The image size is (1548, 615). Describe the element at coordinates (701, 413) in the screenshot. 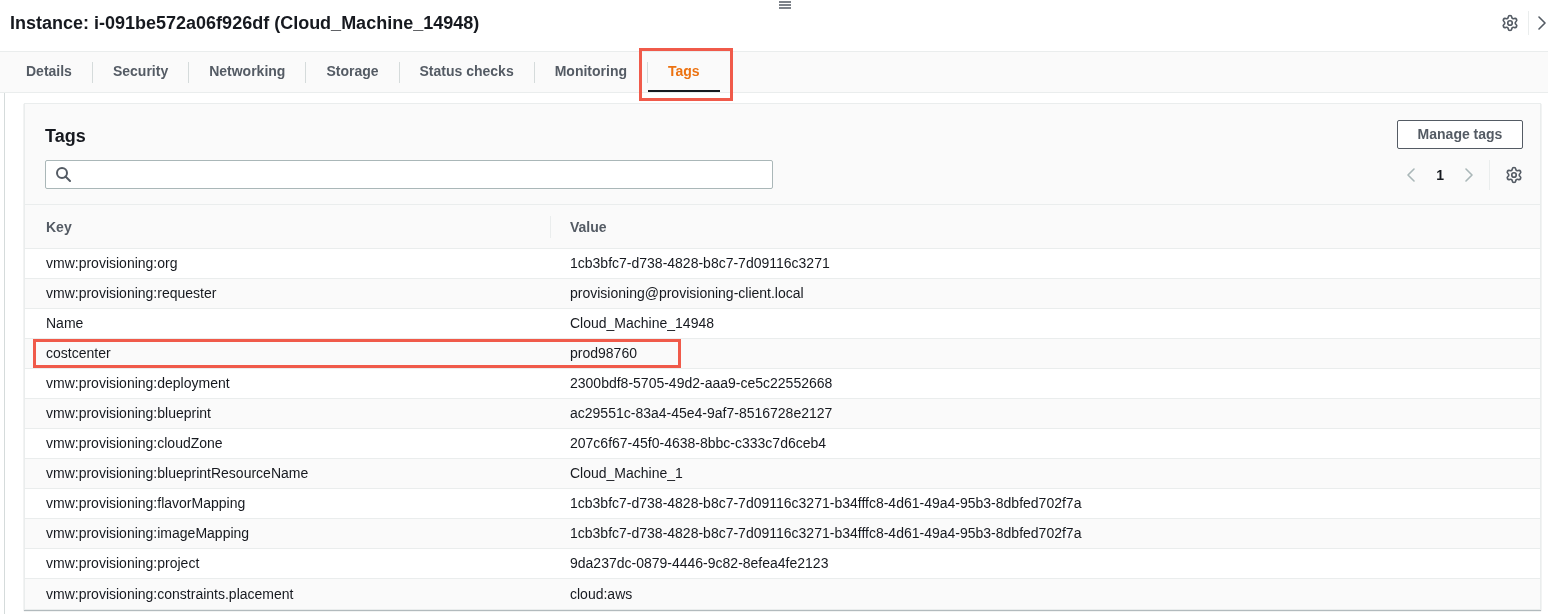

I see `table-cell-text: ac29551c-83a4-45e4-9af7-8516728e2127` at that location.